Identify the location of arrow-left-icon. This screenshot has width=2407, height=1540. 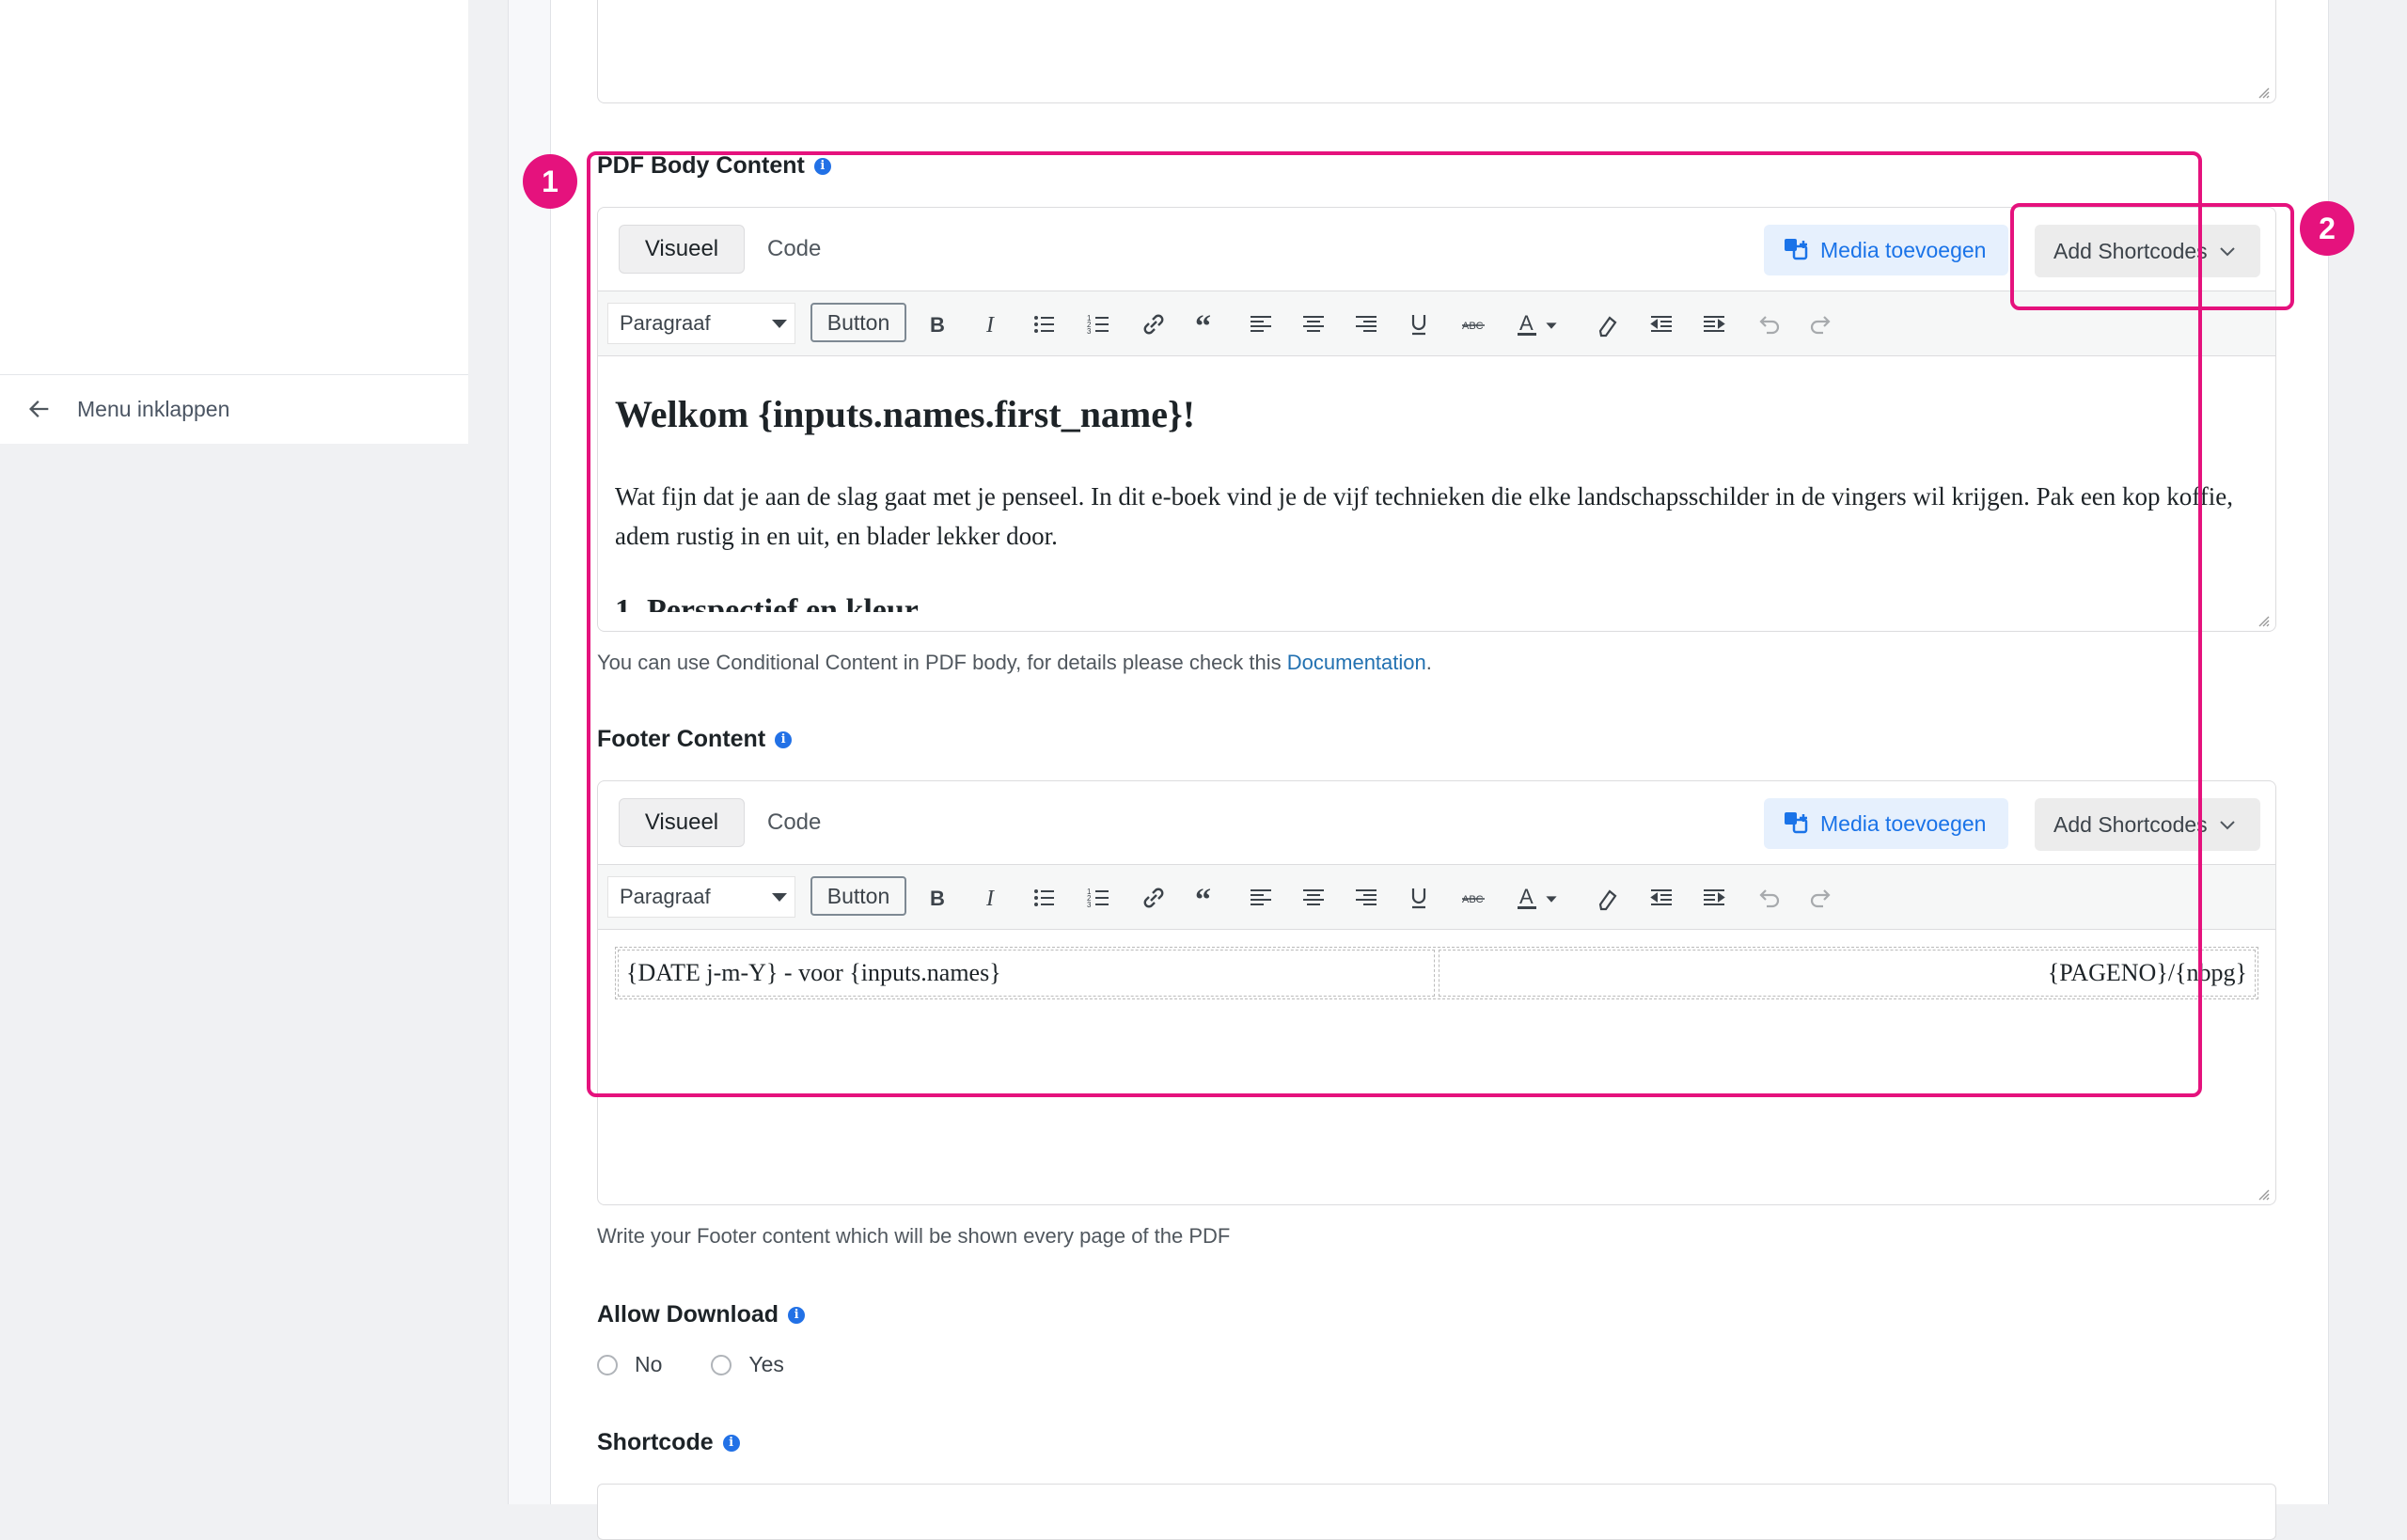
(39, 412).